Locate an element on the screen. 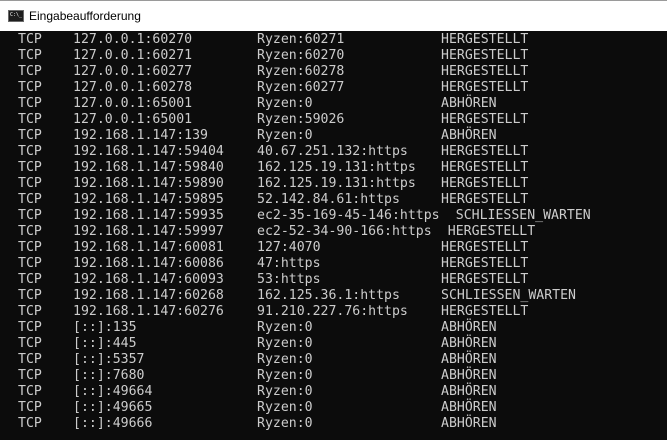 This screenshot has width=667, height=440. local-address: 127.0.0.1:65001 is located at coordinates (133, 119).